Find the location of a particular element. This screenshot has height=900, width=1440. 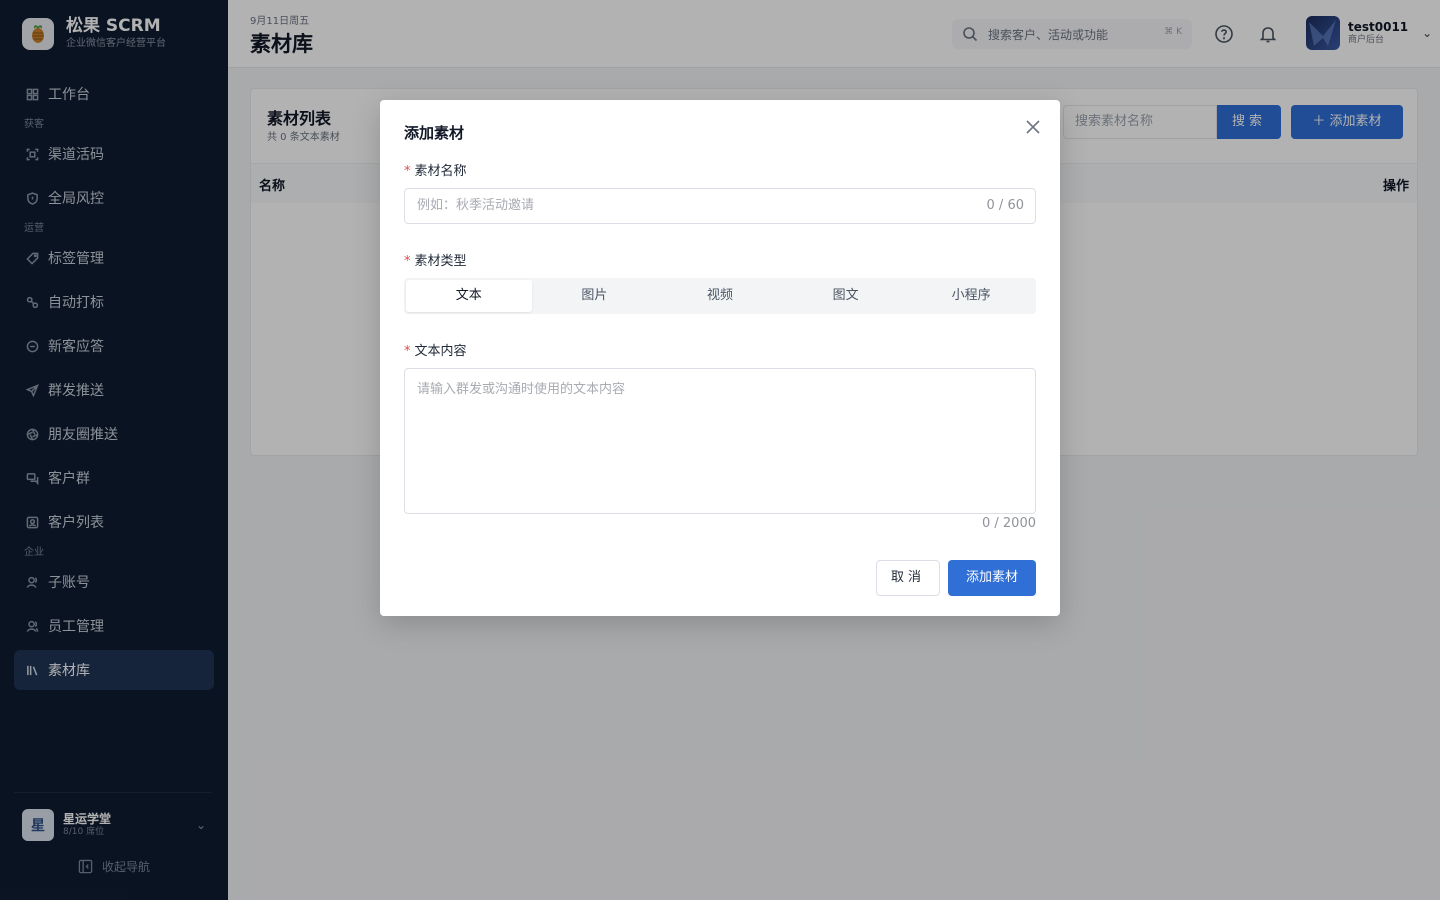

material-name-input: 例如：秋季活动邀请 0 / 60 is located at coordinates (720, 206).